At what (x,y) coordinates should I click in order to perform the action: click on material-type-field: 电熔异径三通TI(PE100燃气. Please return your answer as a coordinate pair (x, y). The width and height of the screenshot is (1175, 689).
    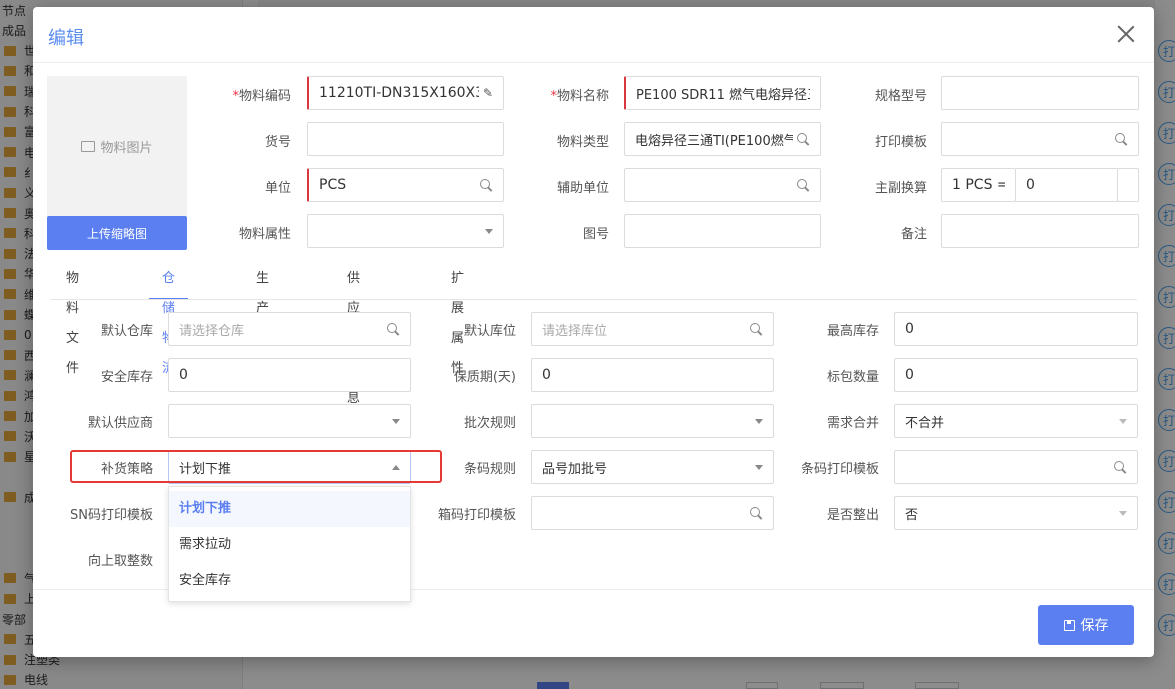
    Looking at the image, I should click on (722, 139).